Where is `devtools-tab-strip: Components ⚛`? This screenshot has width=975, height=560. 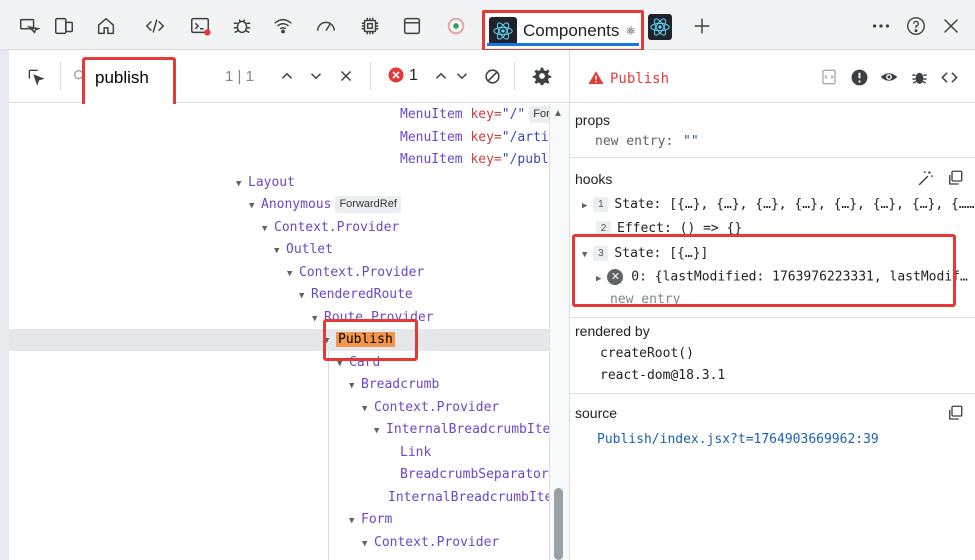 devtools-tab-strip: Components ⚛ is located at coordinates (487, 26).